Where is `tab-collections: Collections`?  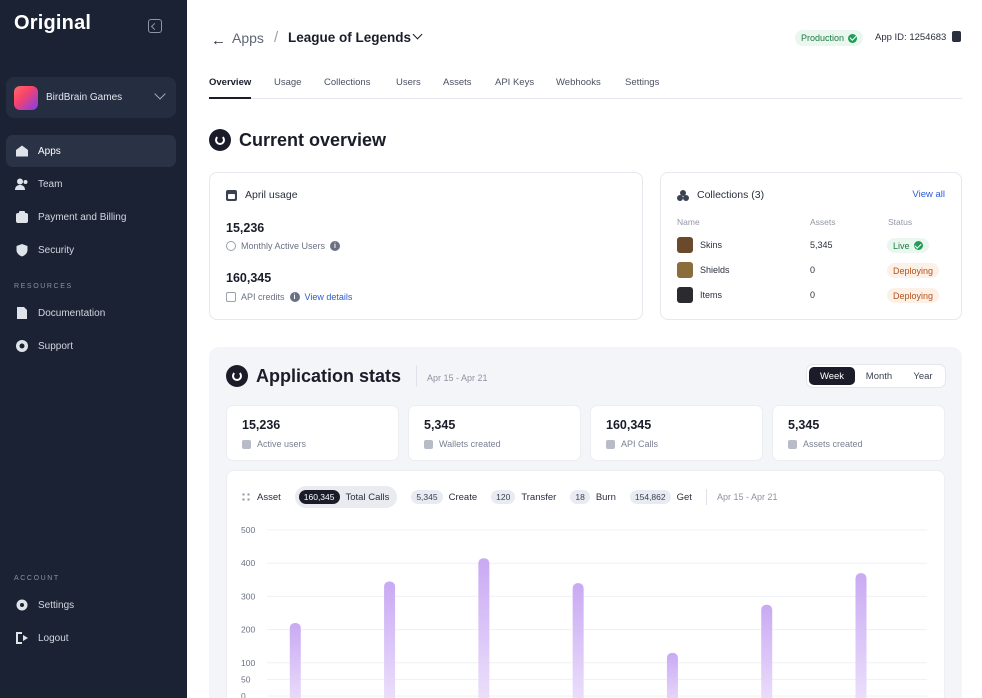
tab-collections: Collections is located at coordinates (347, 88).